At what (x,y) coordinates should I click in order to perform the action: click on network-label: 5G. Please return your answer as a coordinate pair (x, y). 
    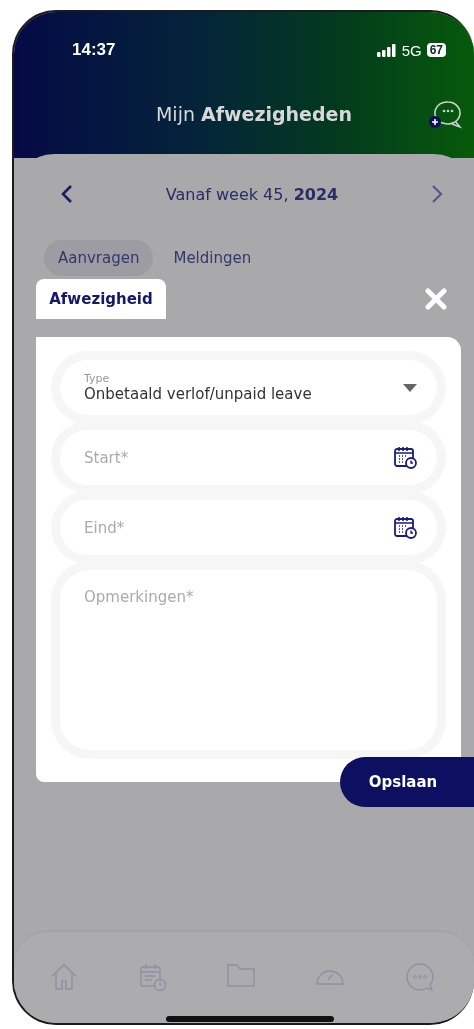
    Looking at the image, I should click on (411, 50).